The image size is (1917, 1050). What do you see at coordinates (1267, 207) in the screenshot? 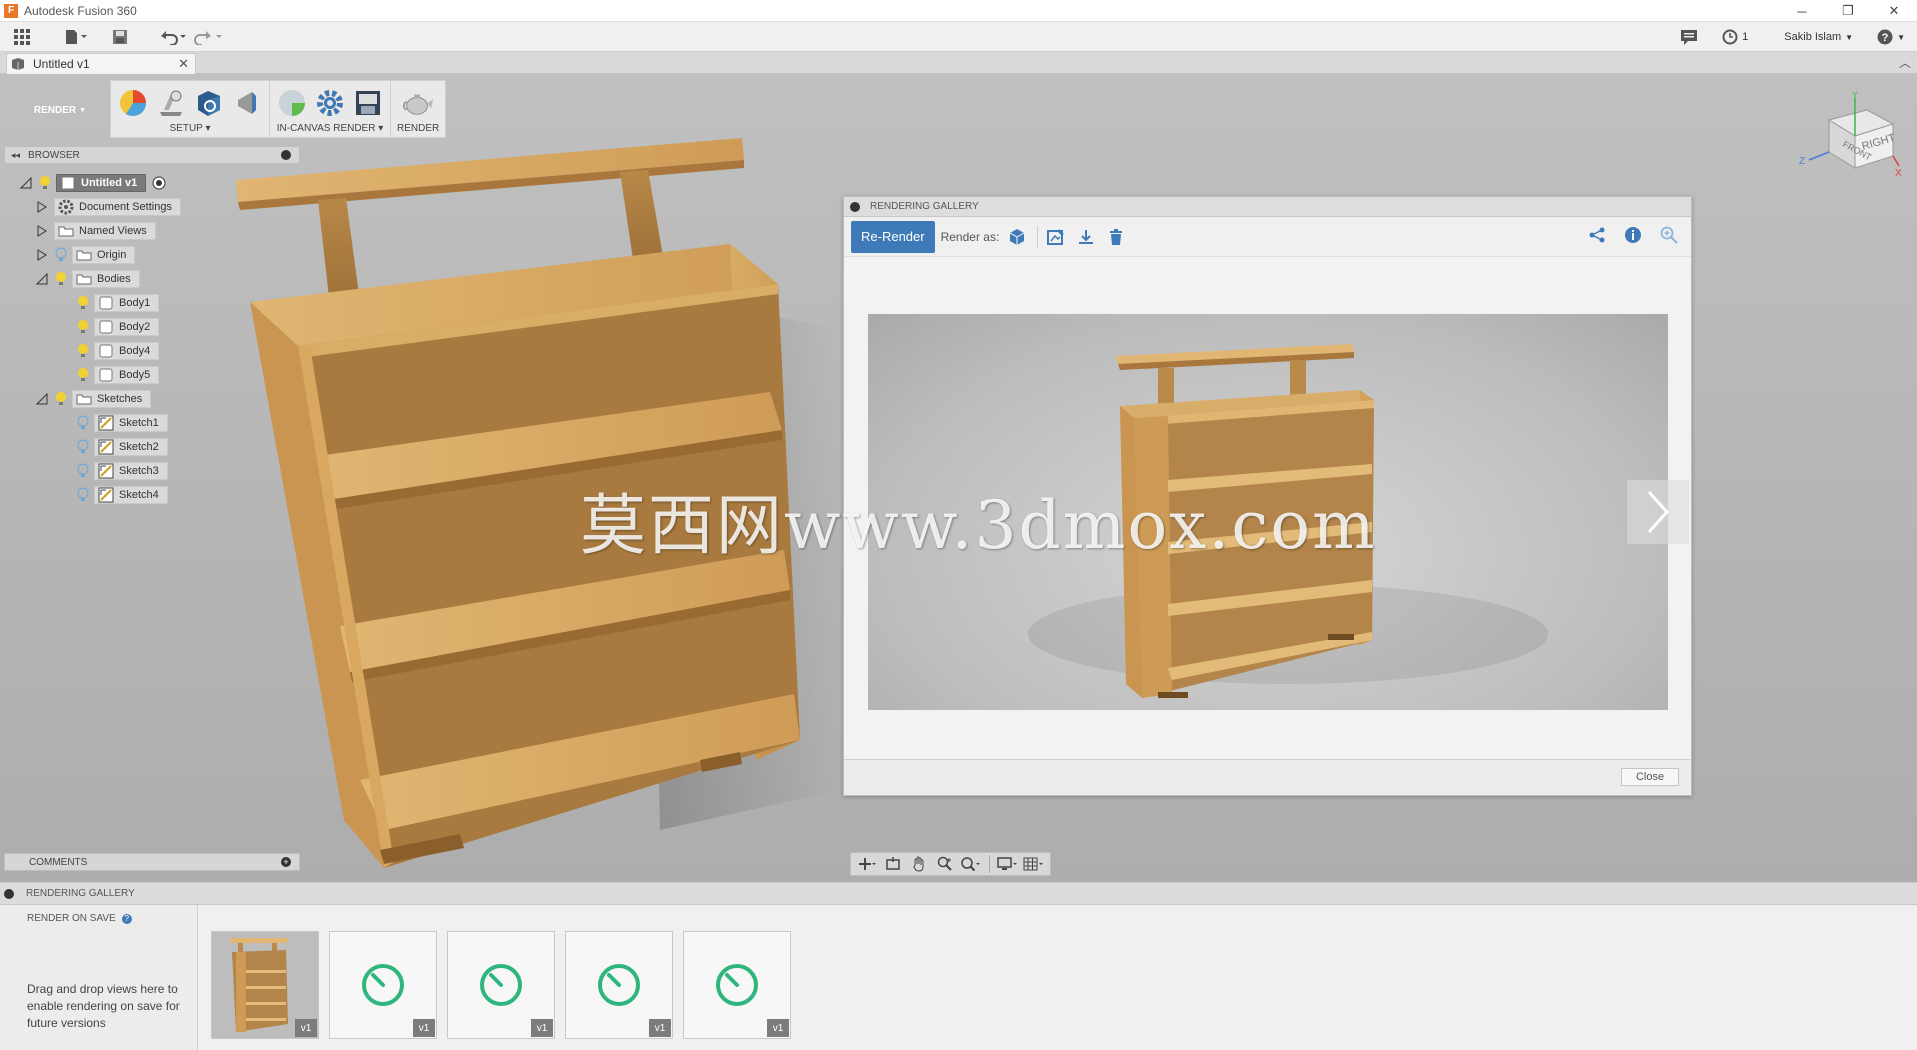
I see `gallery-dialog-header: RENDERING GALLERY` at bounding box center [1267, 207].